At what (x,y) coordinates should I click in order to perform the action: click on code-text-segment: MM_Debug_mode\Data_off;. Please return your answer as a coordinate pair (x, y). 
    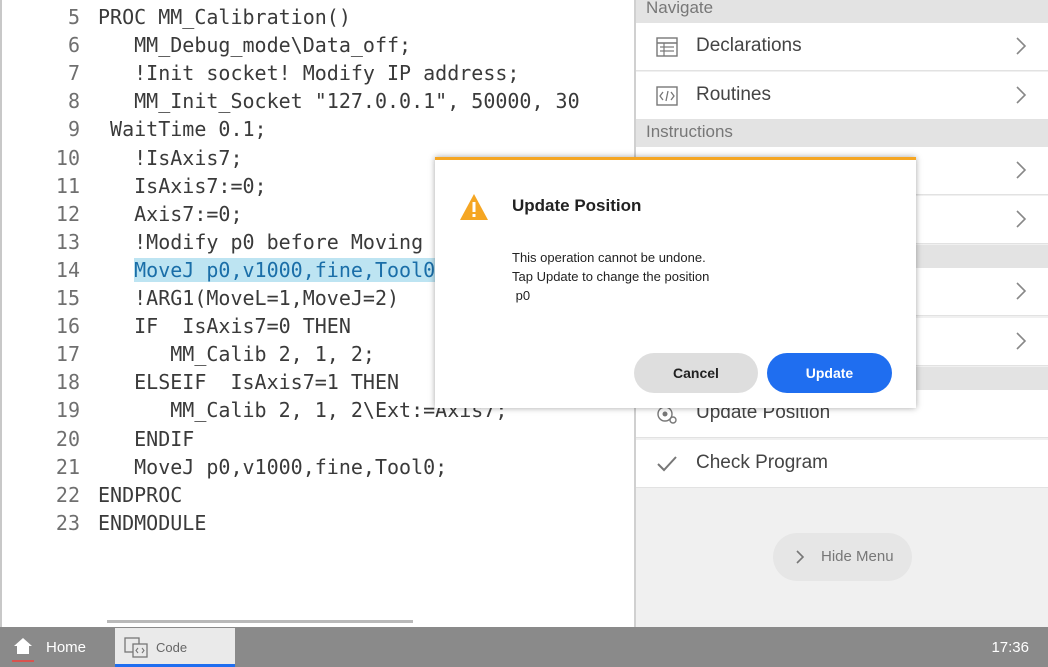
    Looking at the image, I should click on (255, 45).